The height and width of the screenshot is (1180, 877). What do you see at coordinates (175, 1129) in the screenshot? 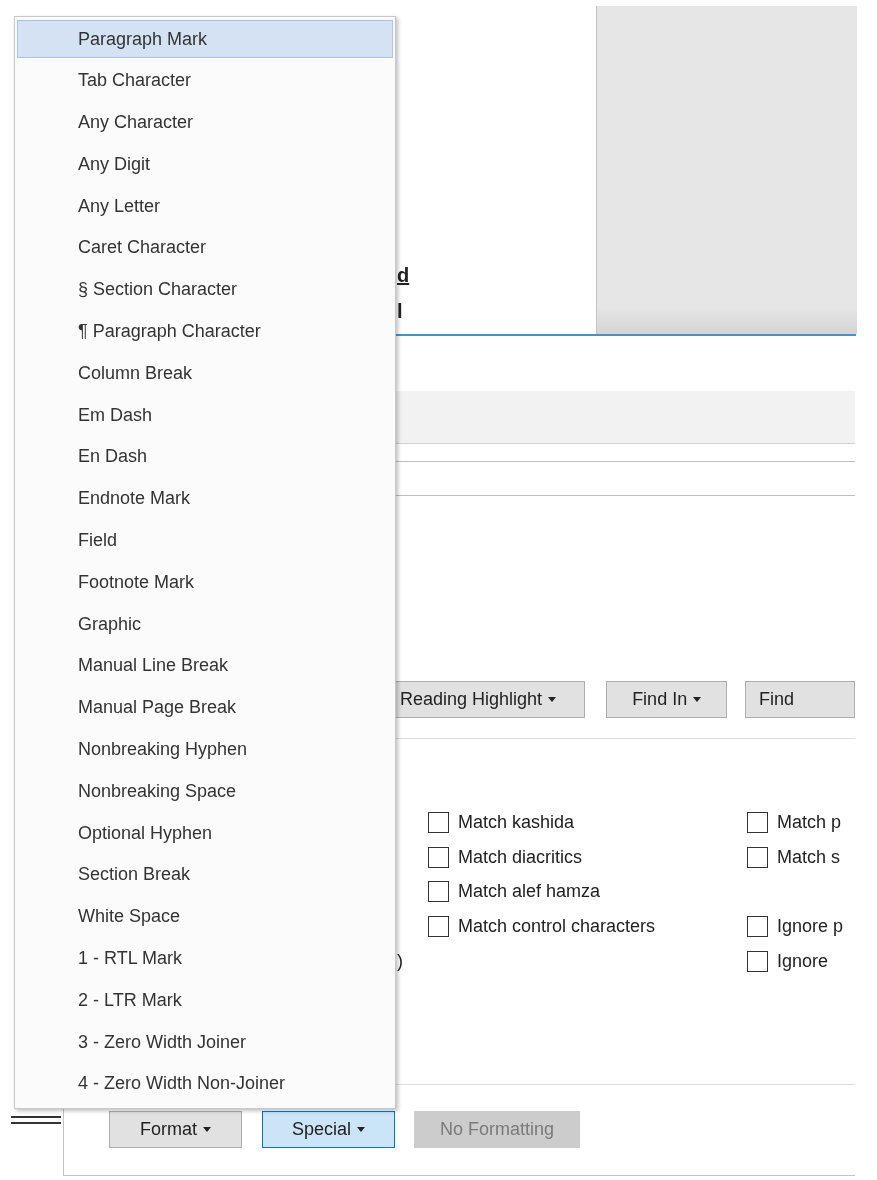
I see `dropdown-button: Format` at bounding box center [175, 1129].